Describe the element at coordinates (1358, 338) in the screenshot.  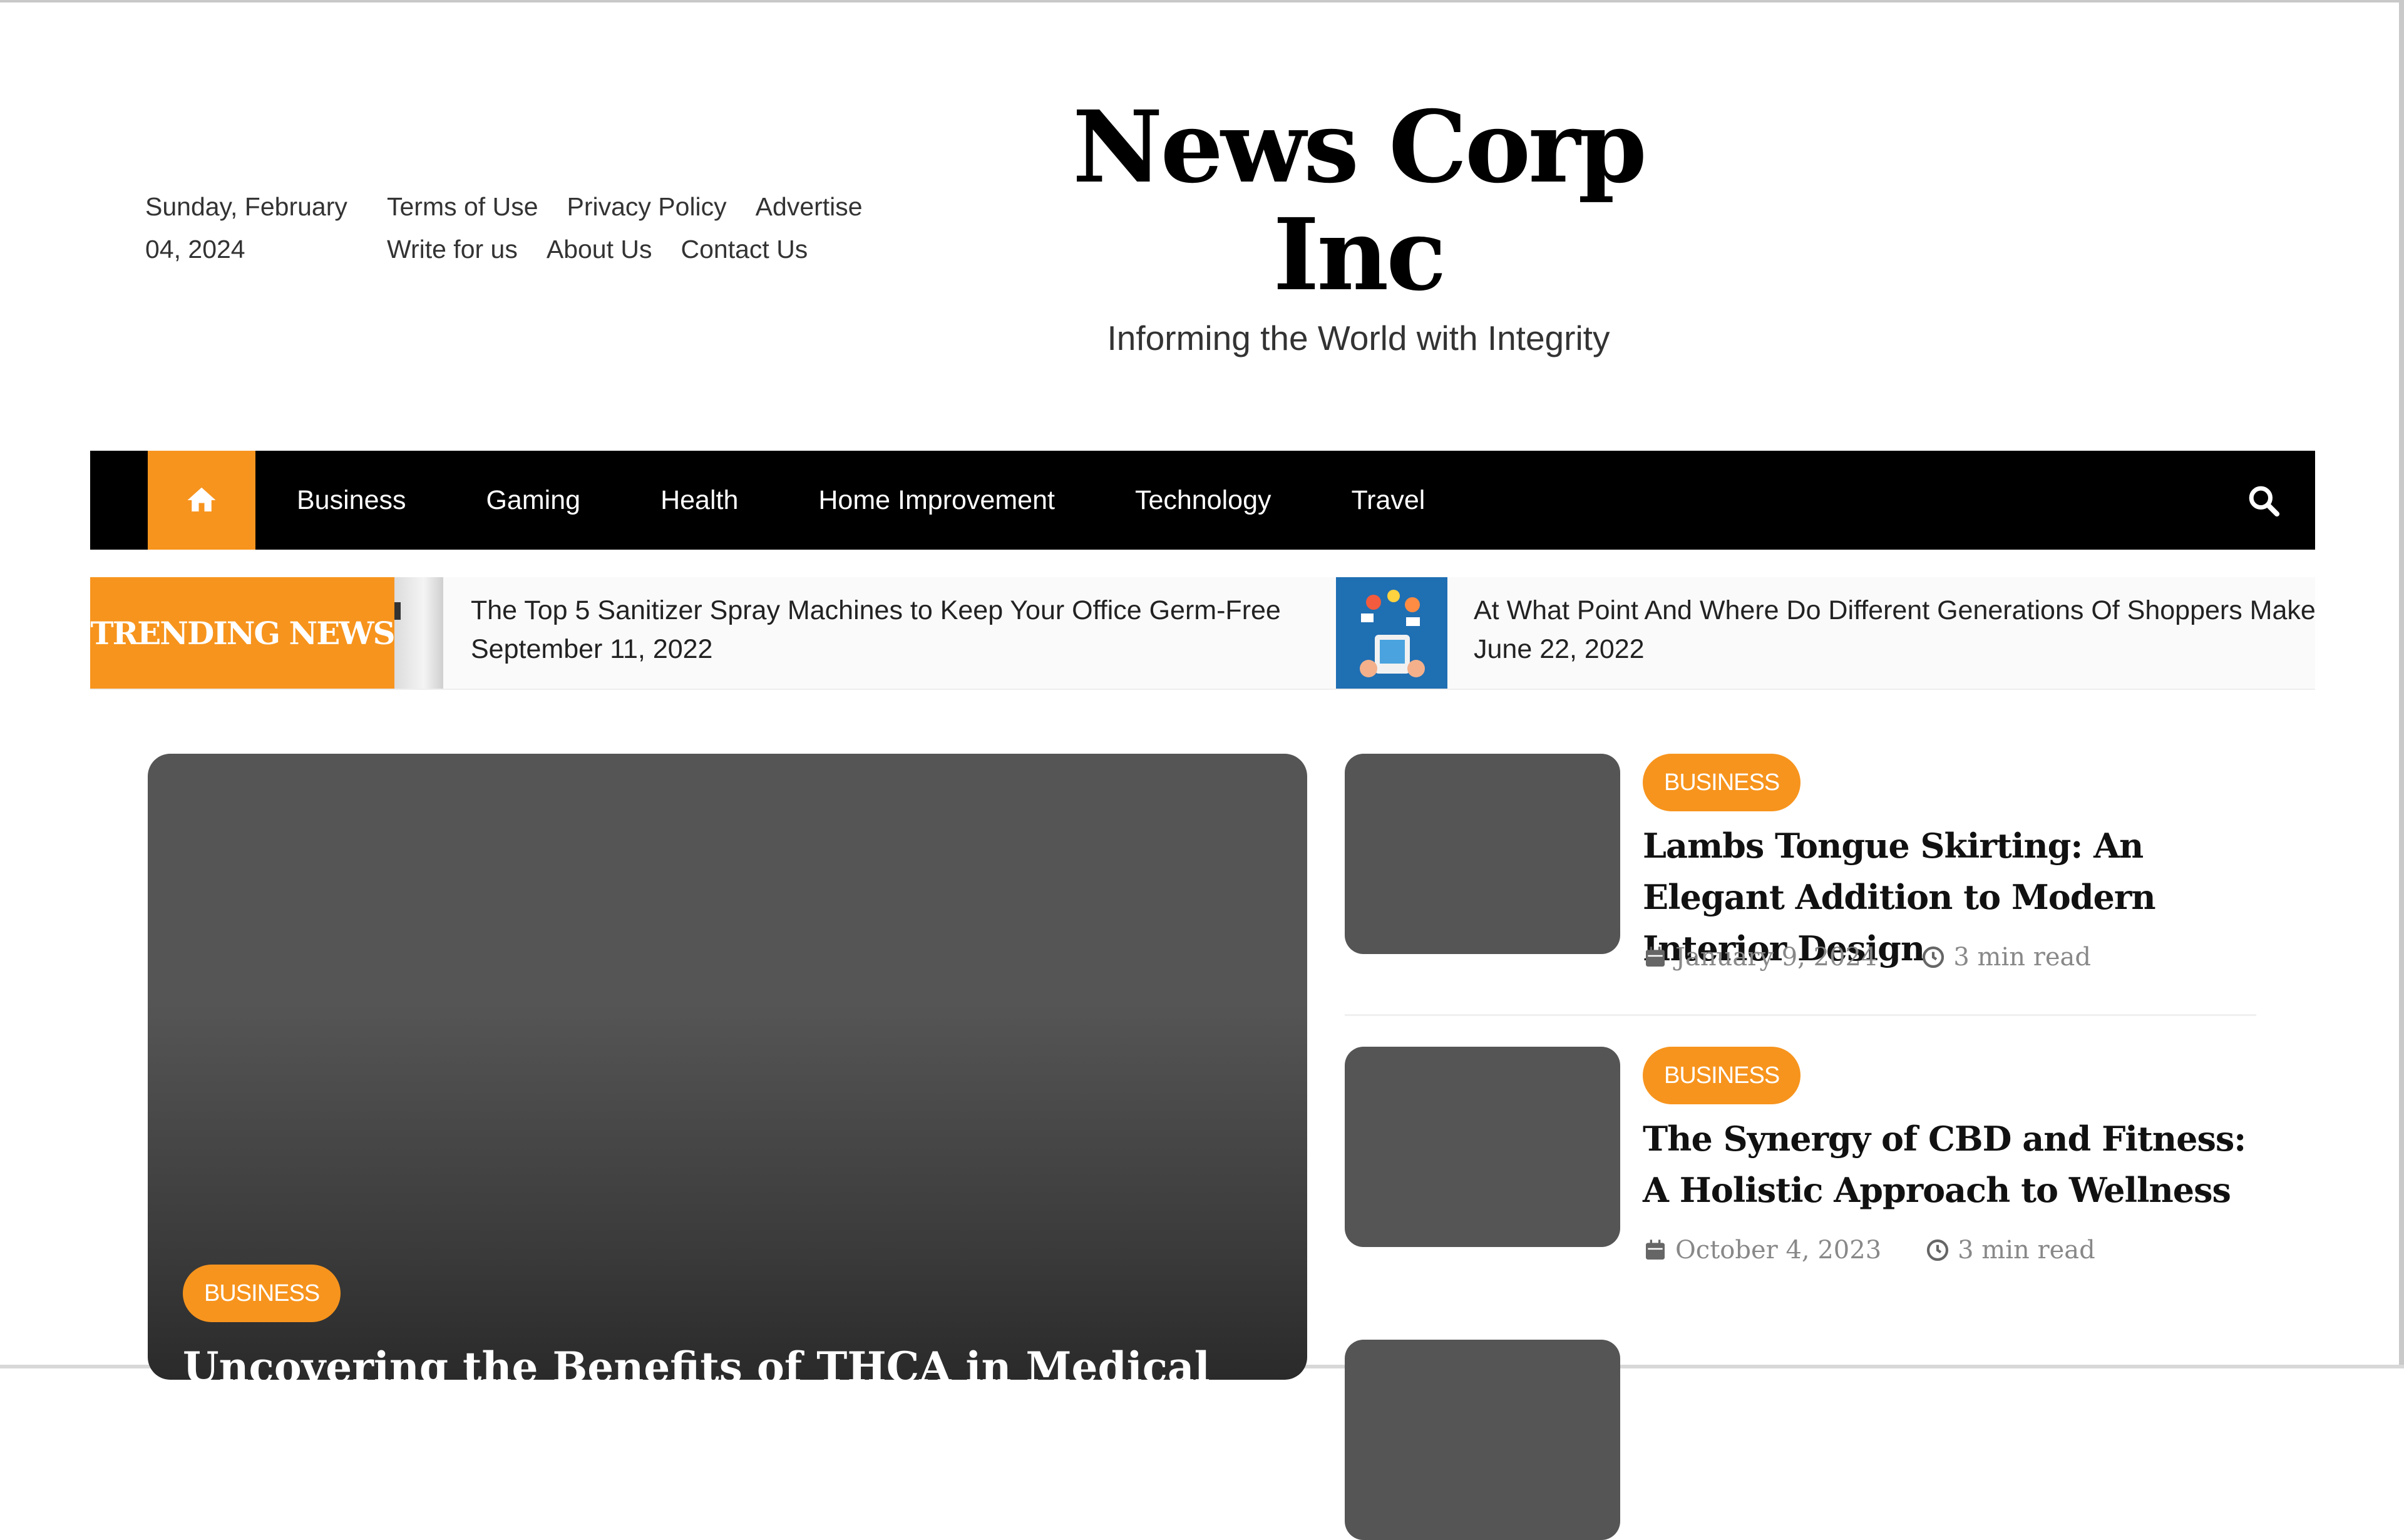
I see `site-tagline: Informing the World with Integrity` at that location.